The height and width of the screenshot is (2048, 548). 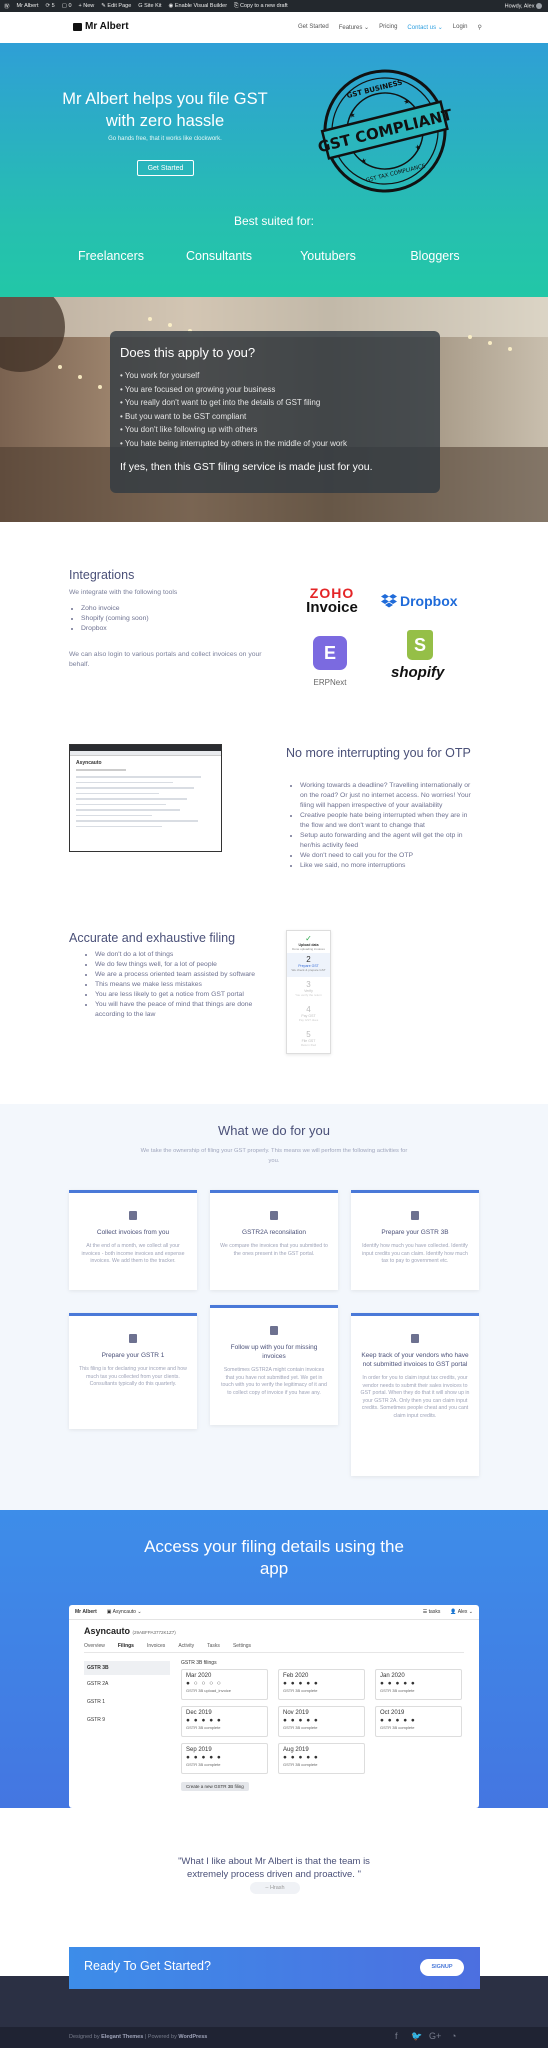 I want to click on tab-tasks: Tasks, so click(x=213, y=1646).